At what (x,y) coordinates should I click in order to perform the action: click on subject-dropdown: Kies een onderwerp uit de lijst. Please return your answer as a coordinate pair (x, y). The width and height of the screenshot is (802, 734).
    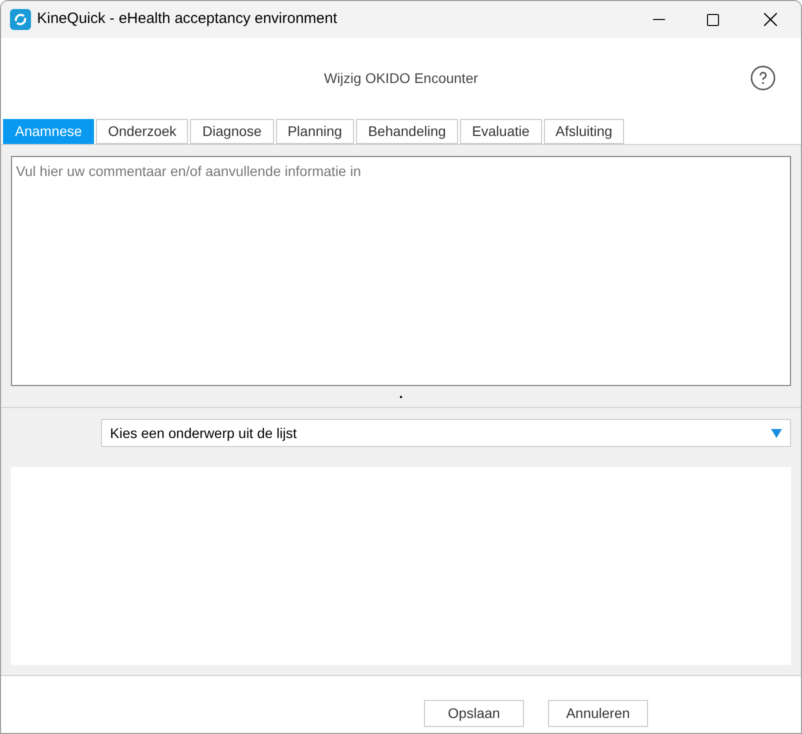
    Looking at the image, I should click on (446, 433).